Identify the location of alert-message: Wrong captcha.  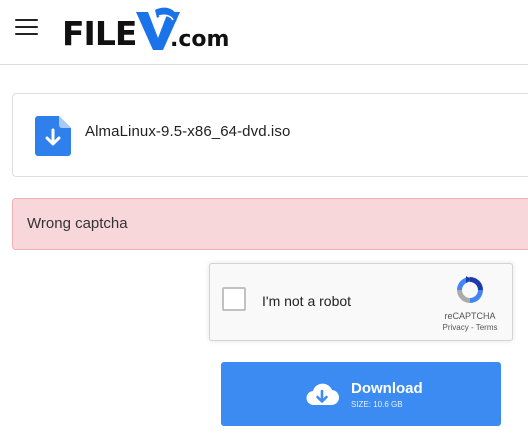
(77, 223).